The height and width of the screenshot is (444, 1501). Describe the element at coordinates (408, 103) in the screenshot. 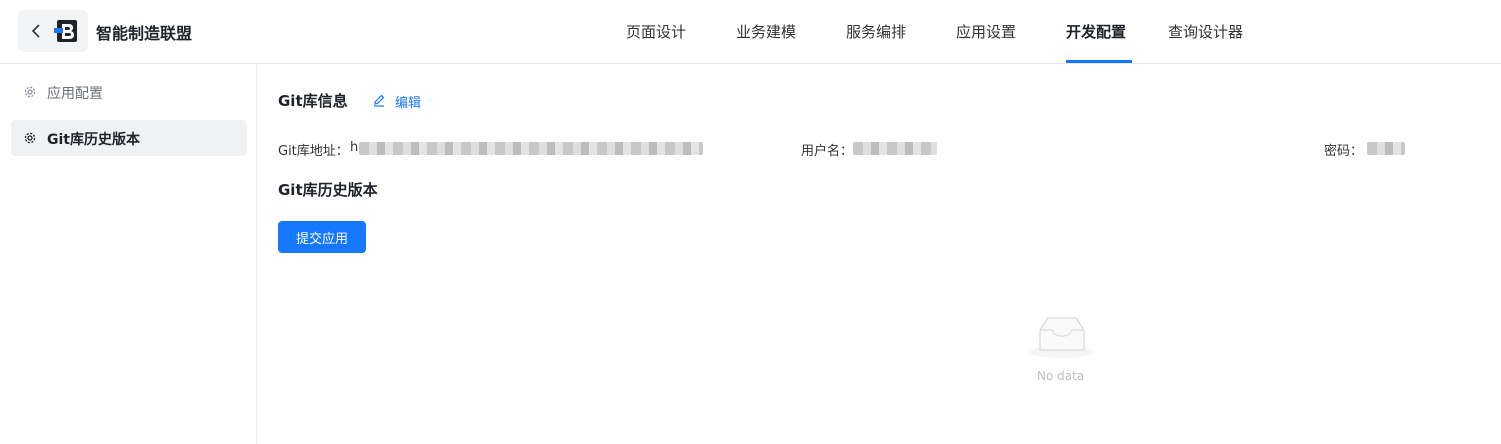

I see `edit-label: 编辑` at that location.